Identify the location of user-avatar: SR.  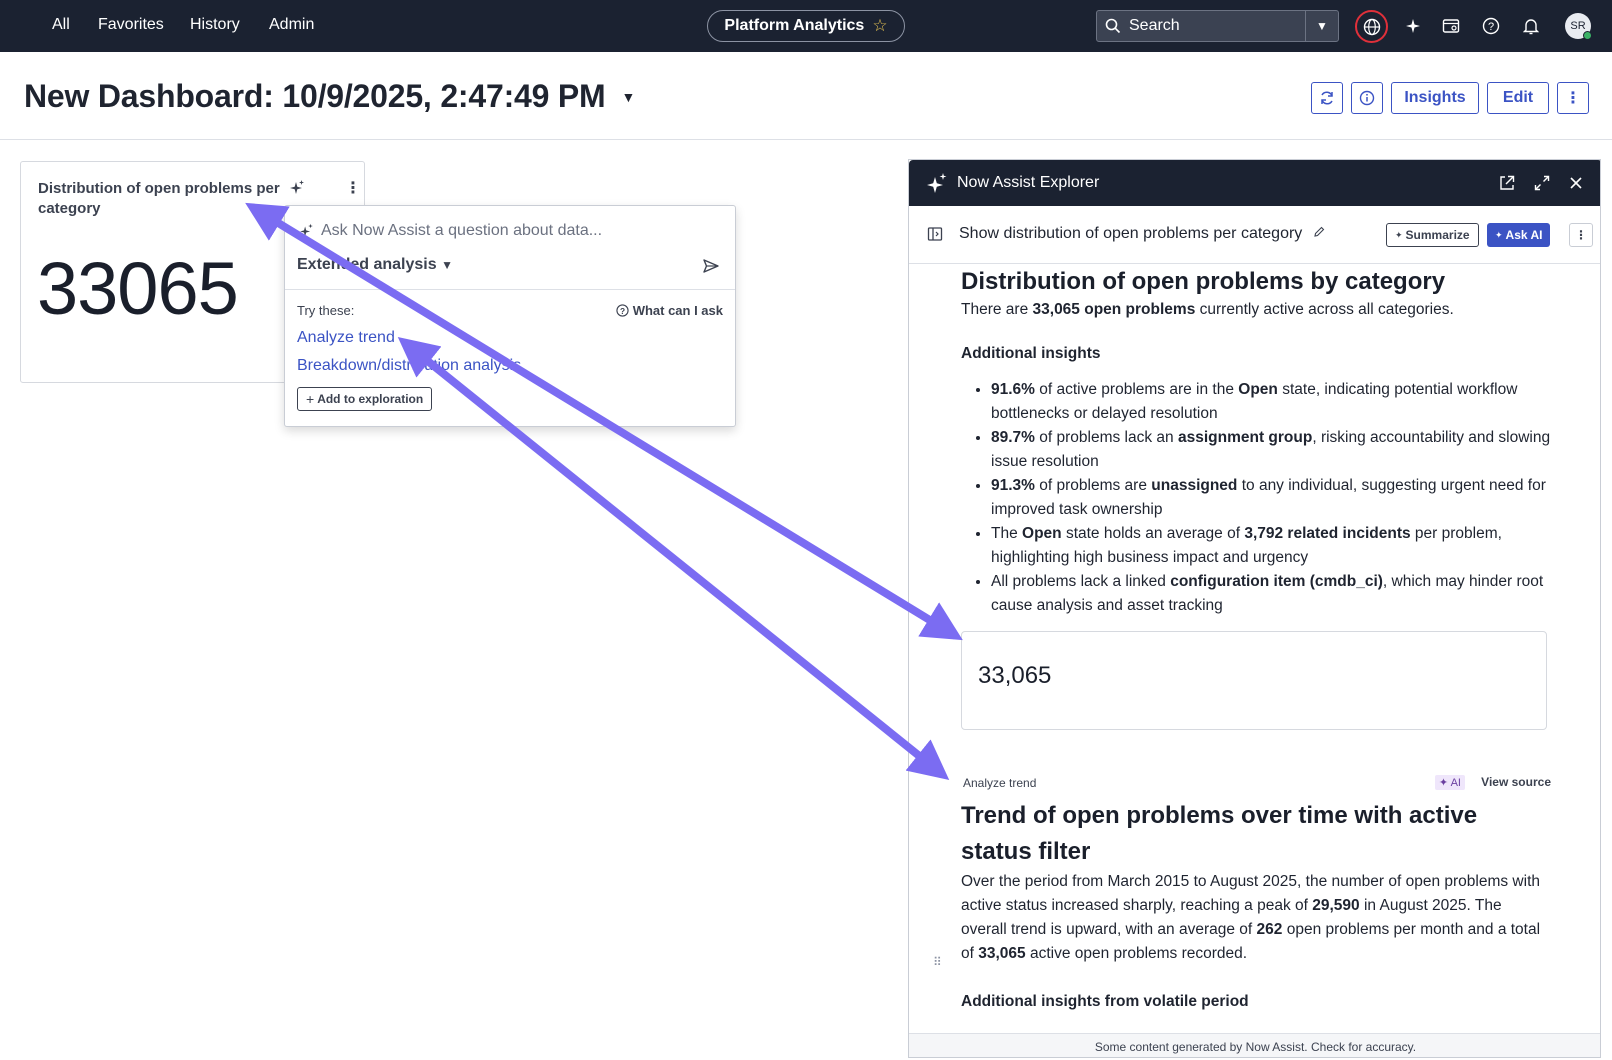
(1578, 26).